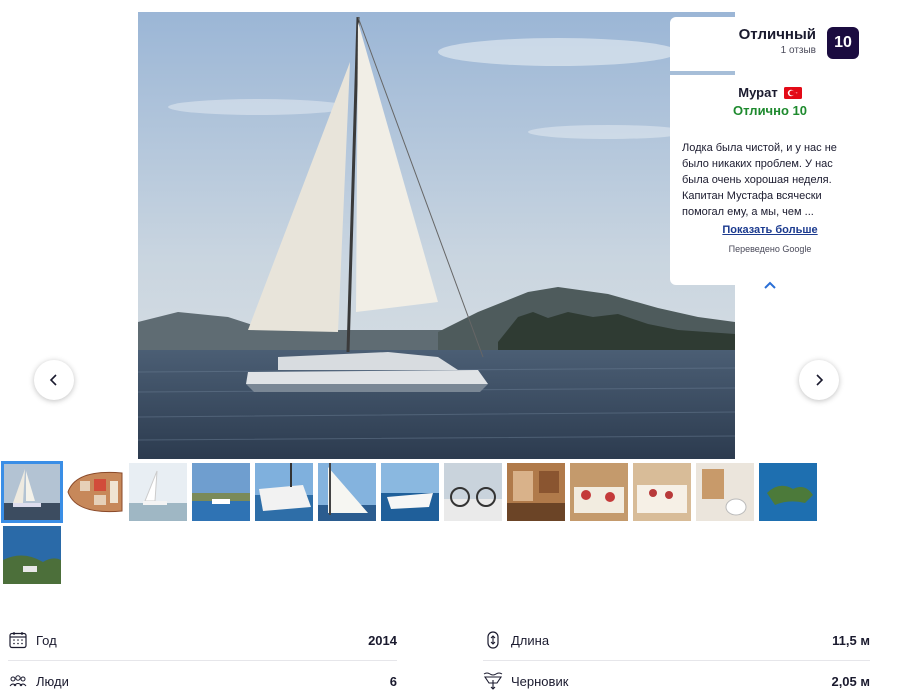 Image resolution: width=907 pixels, height=700 pixels. Describe the element at coordinates (530, 640) in the screenshot. I see `spec-length-label: Длина` at that location.